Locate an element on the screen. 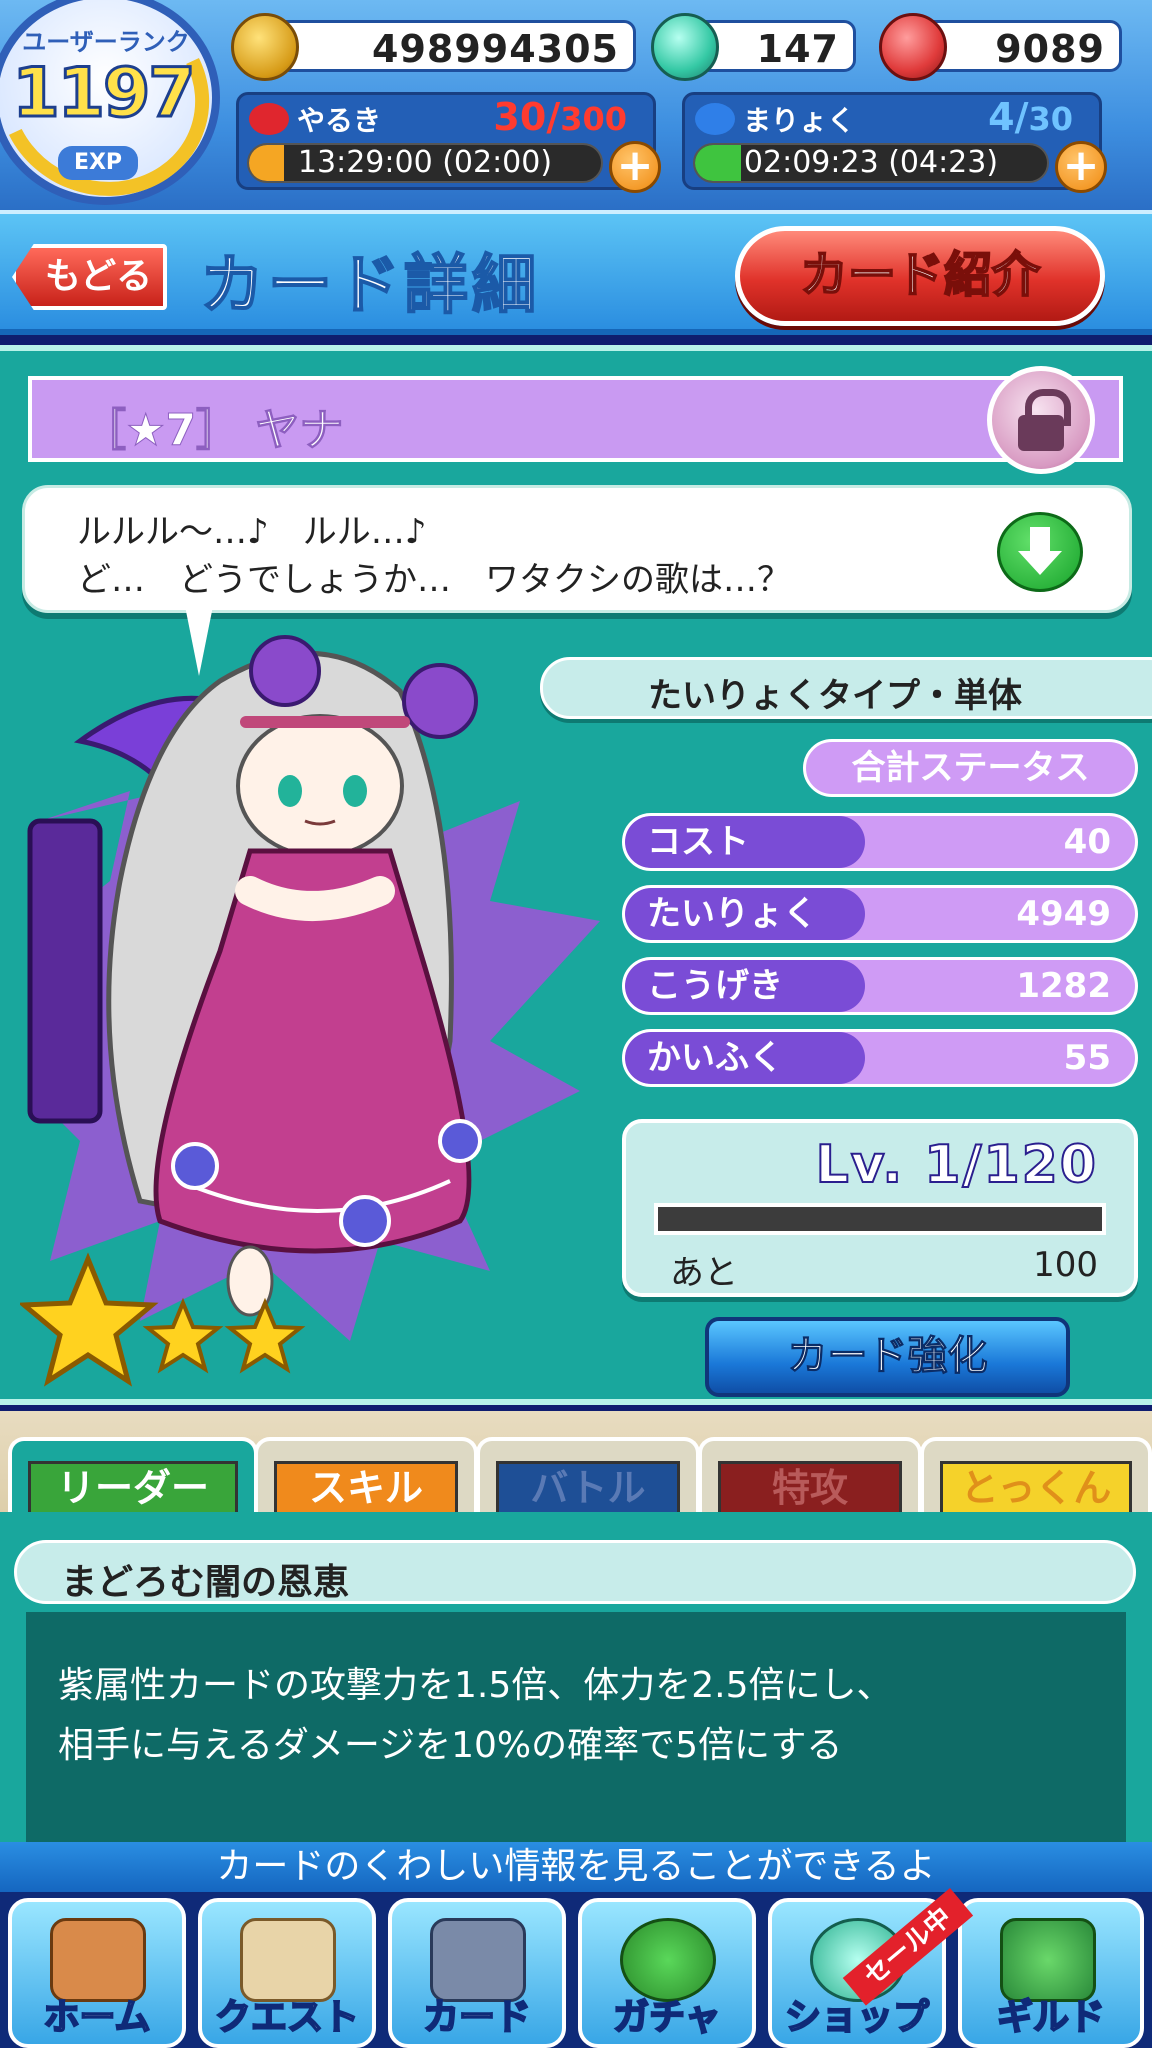 The width and height of the screenshot is (1152, 2048). stat-key: たいりょく is located at coordinates (745, 914).